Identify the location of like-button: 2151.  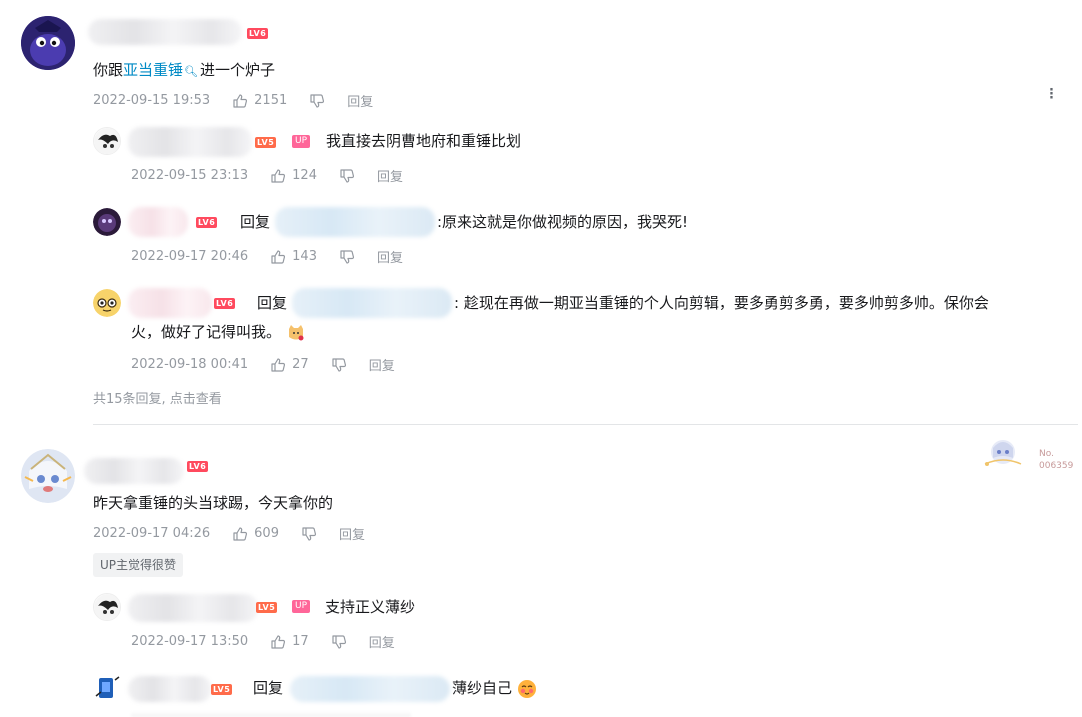
(259, 101).